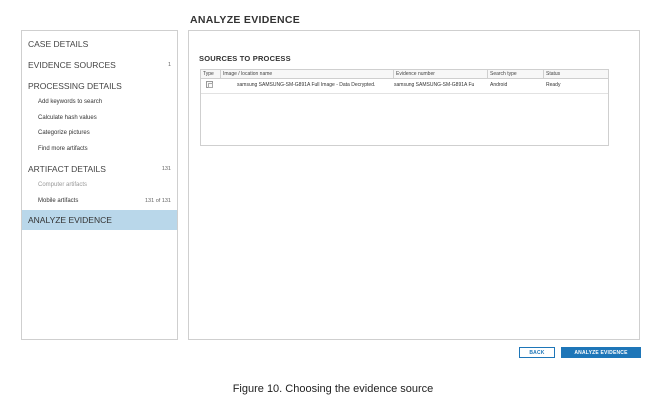 This screenshot has width=666, height=410. I want to click on sidebar-item-calculate-hash: Calculate hash values, so click(99, 118).